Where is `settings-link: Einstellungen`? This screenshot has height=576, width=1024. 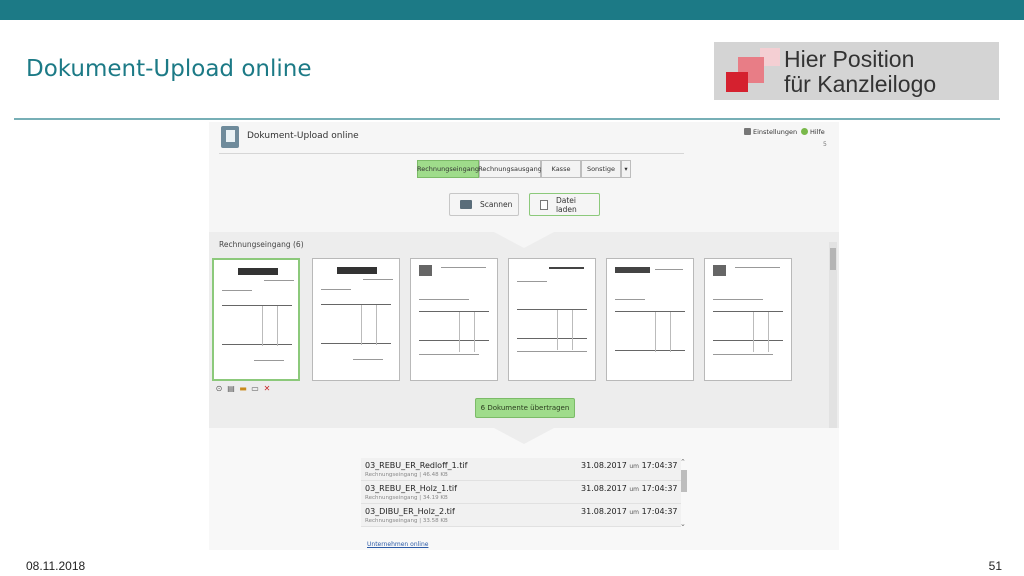
settings-link: Einstellungen is located at coordinates (770, 132).